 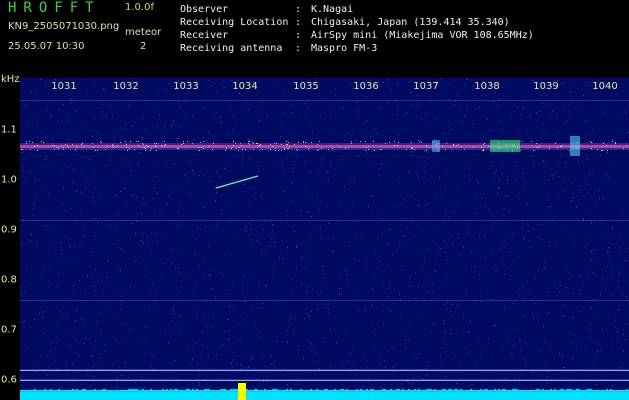 I want to click on file-name: KN9_2505071030.png, so click(x=64, y=26).